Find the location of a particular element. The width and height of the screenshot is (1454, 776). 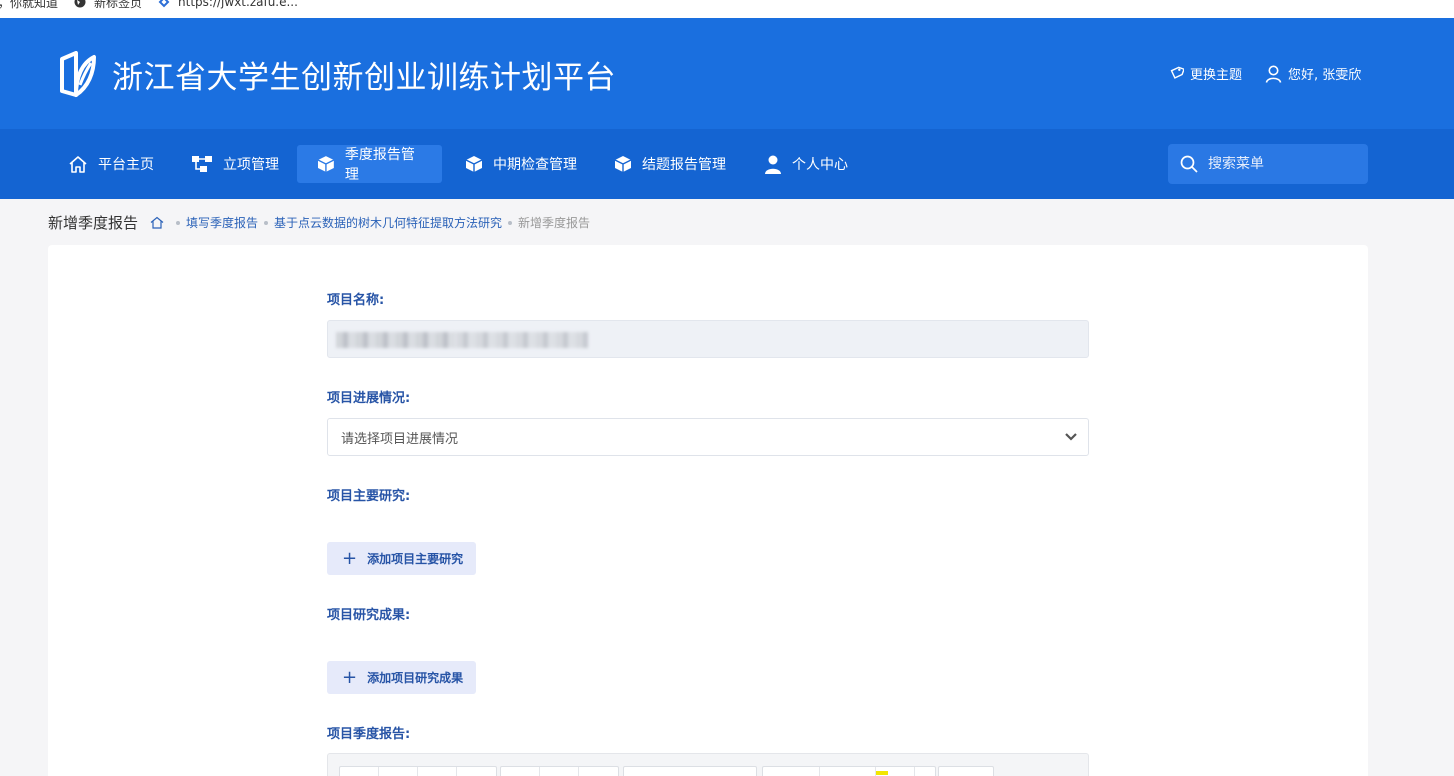

highlight-color-icon is located at coordinates (882, 773).